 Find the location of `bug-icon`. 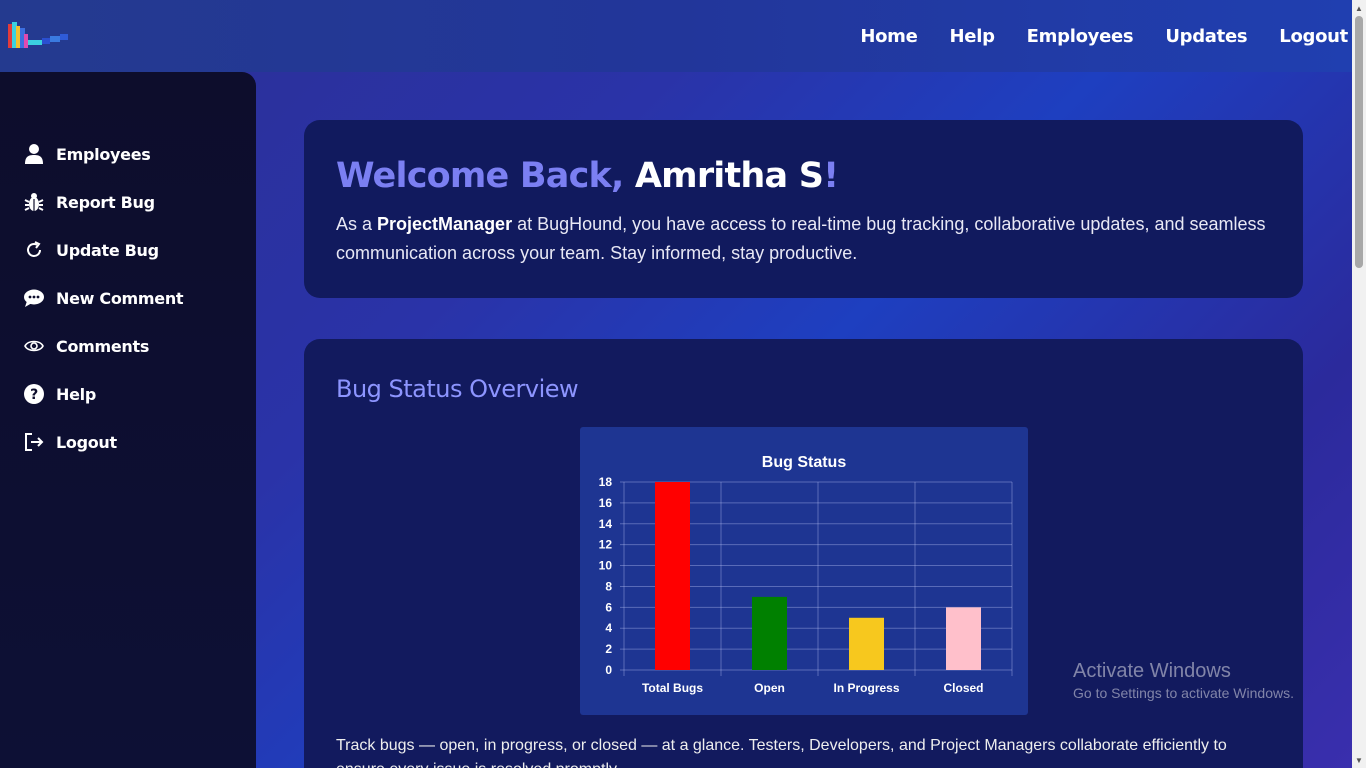

bug-icon is located at coordinates (34, 202).